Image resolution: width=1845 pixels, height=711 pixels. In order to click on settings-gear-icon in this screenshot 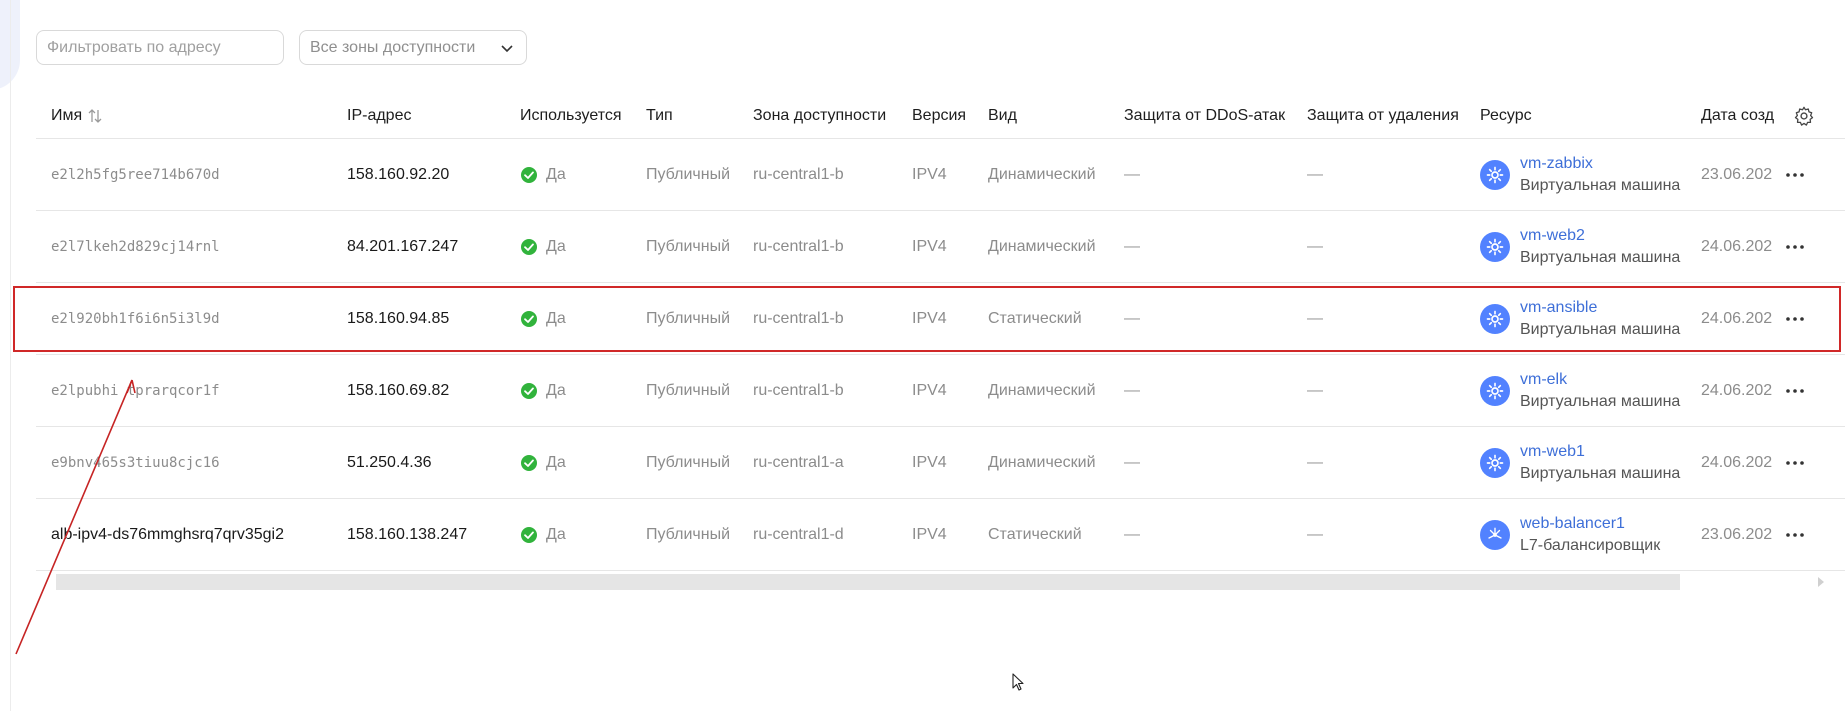, I will do `click(1804, 116)`.